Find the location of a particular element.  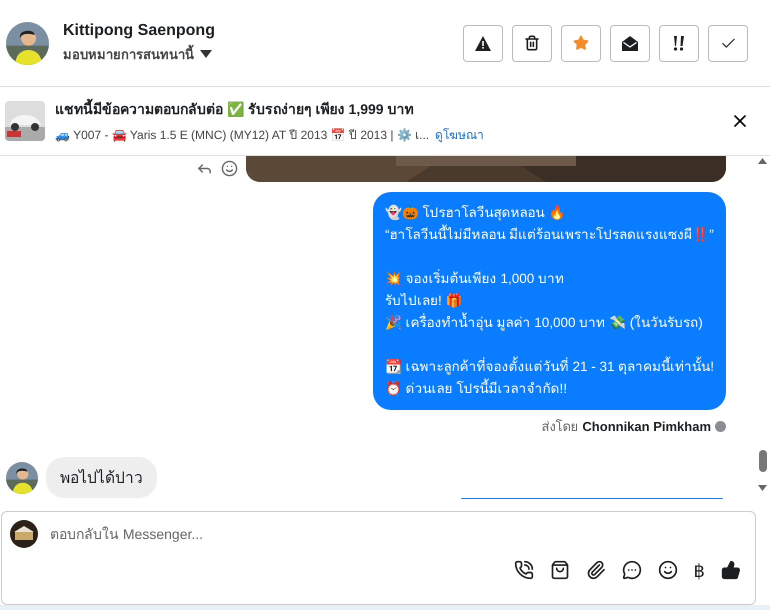

scroll-up-icon is located at coordinates (762, 161).